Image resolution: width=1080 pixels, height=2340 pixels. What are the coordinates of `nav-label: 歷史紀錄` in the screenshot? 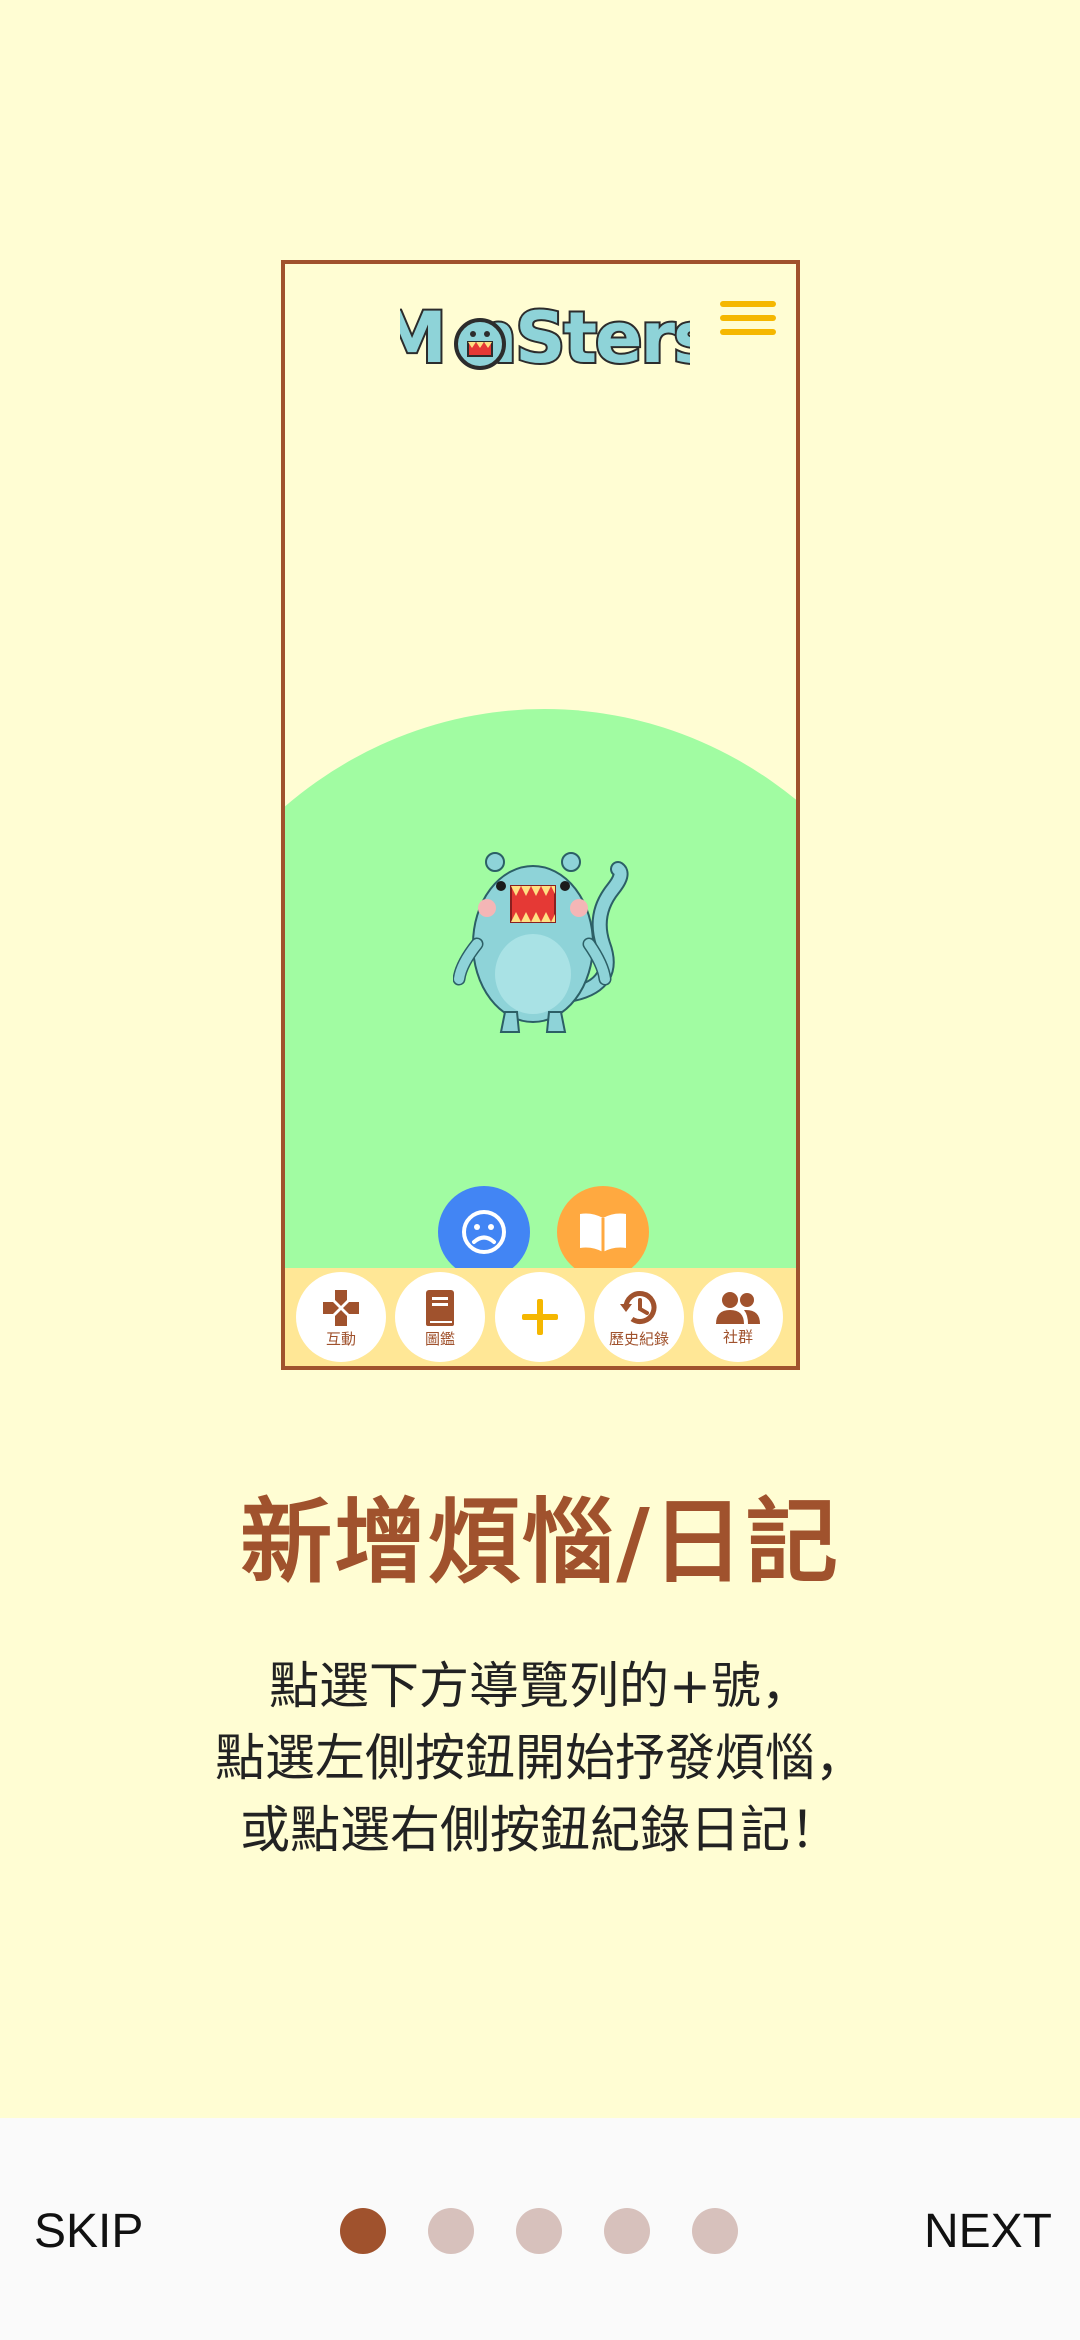 It's located at (638, 1338).